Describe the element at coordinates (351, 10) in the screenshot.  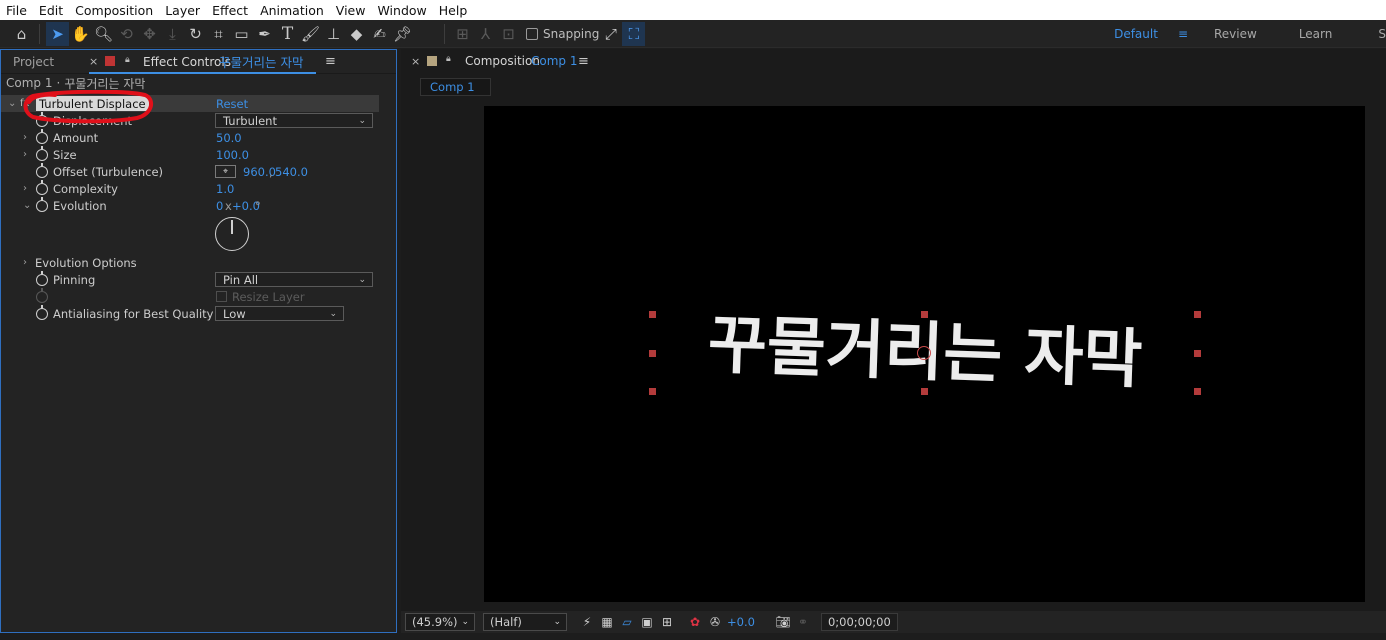
I see `menu-view: View` at that location.